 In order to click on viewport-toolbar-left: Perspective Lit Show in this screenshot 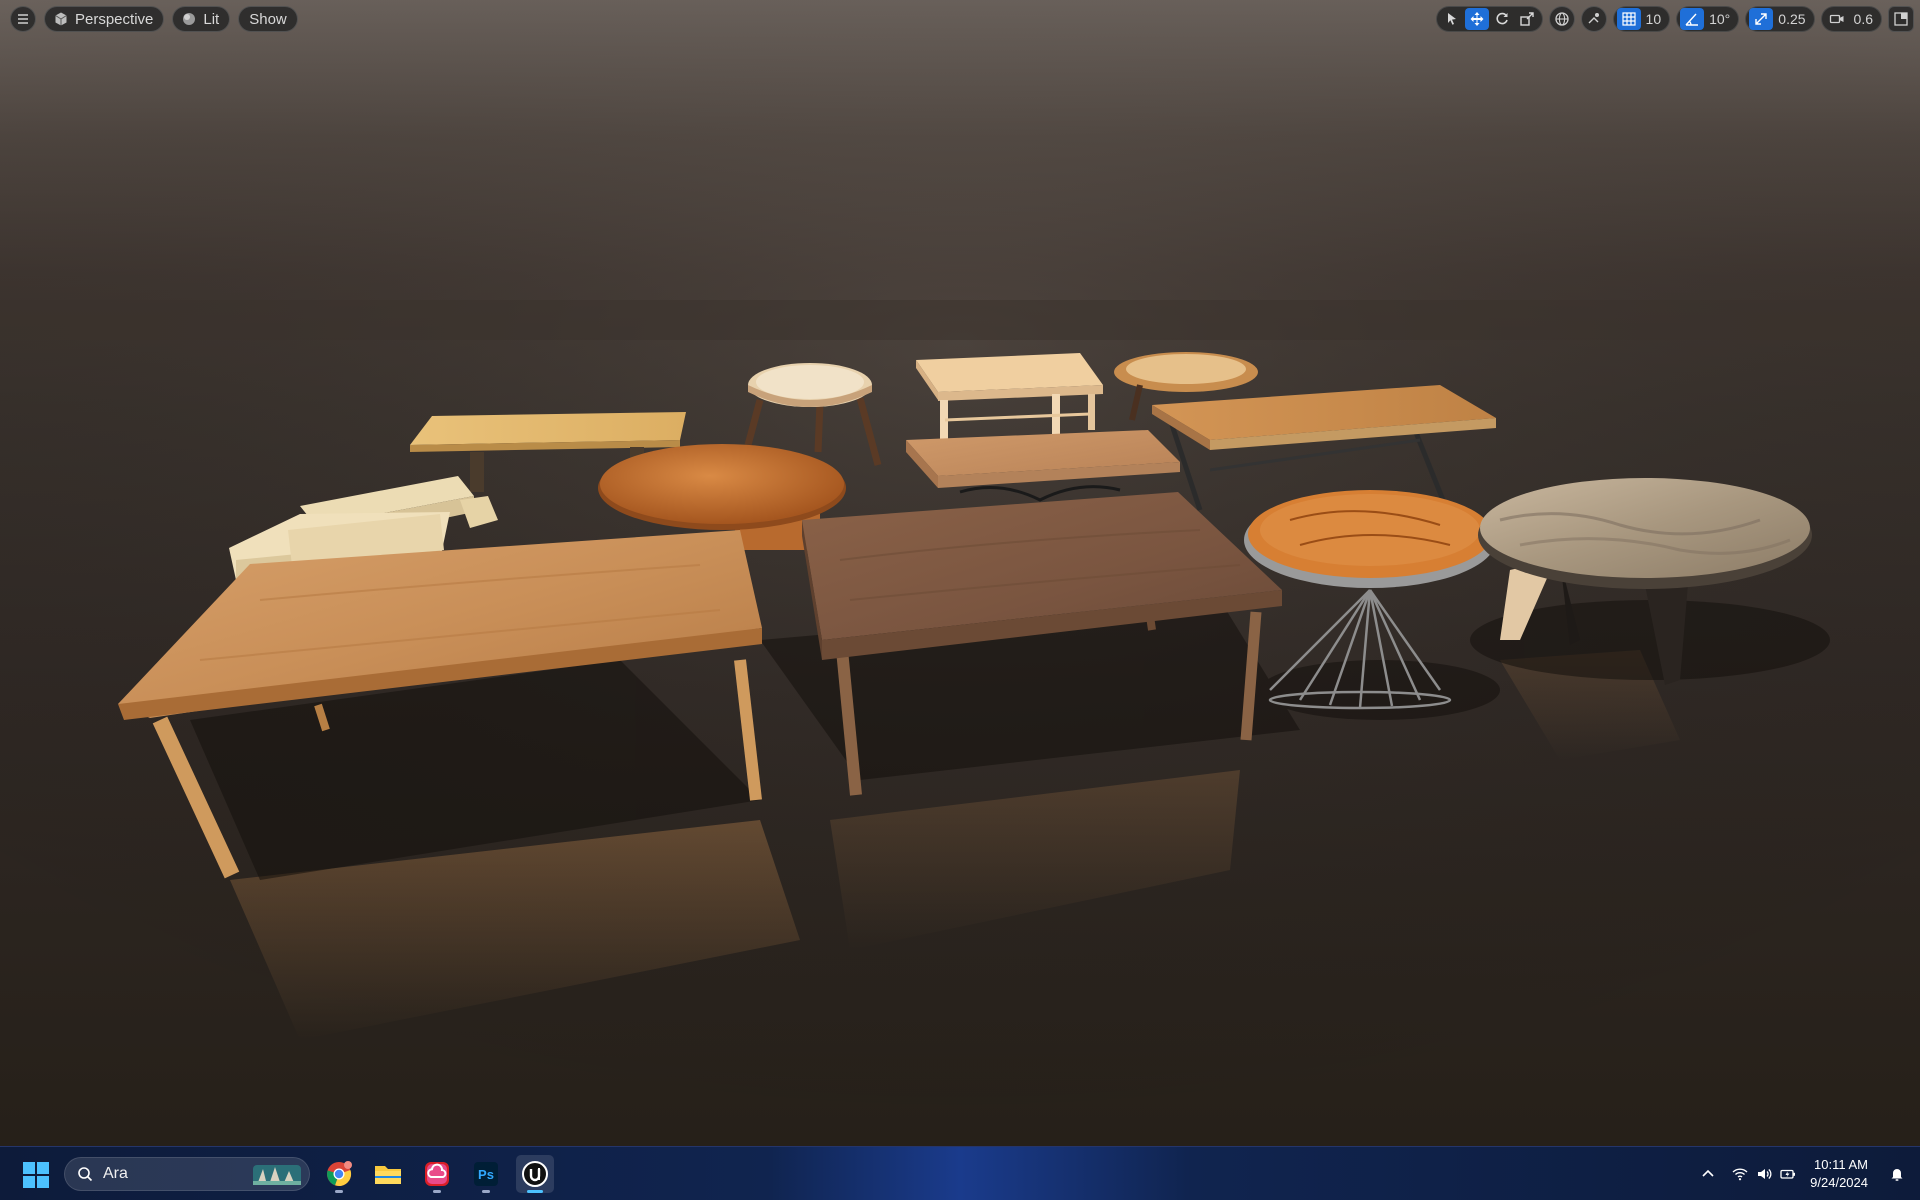, I will do `click(154, 19)`.